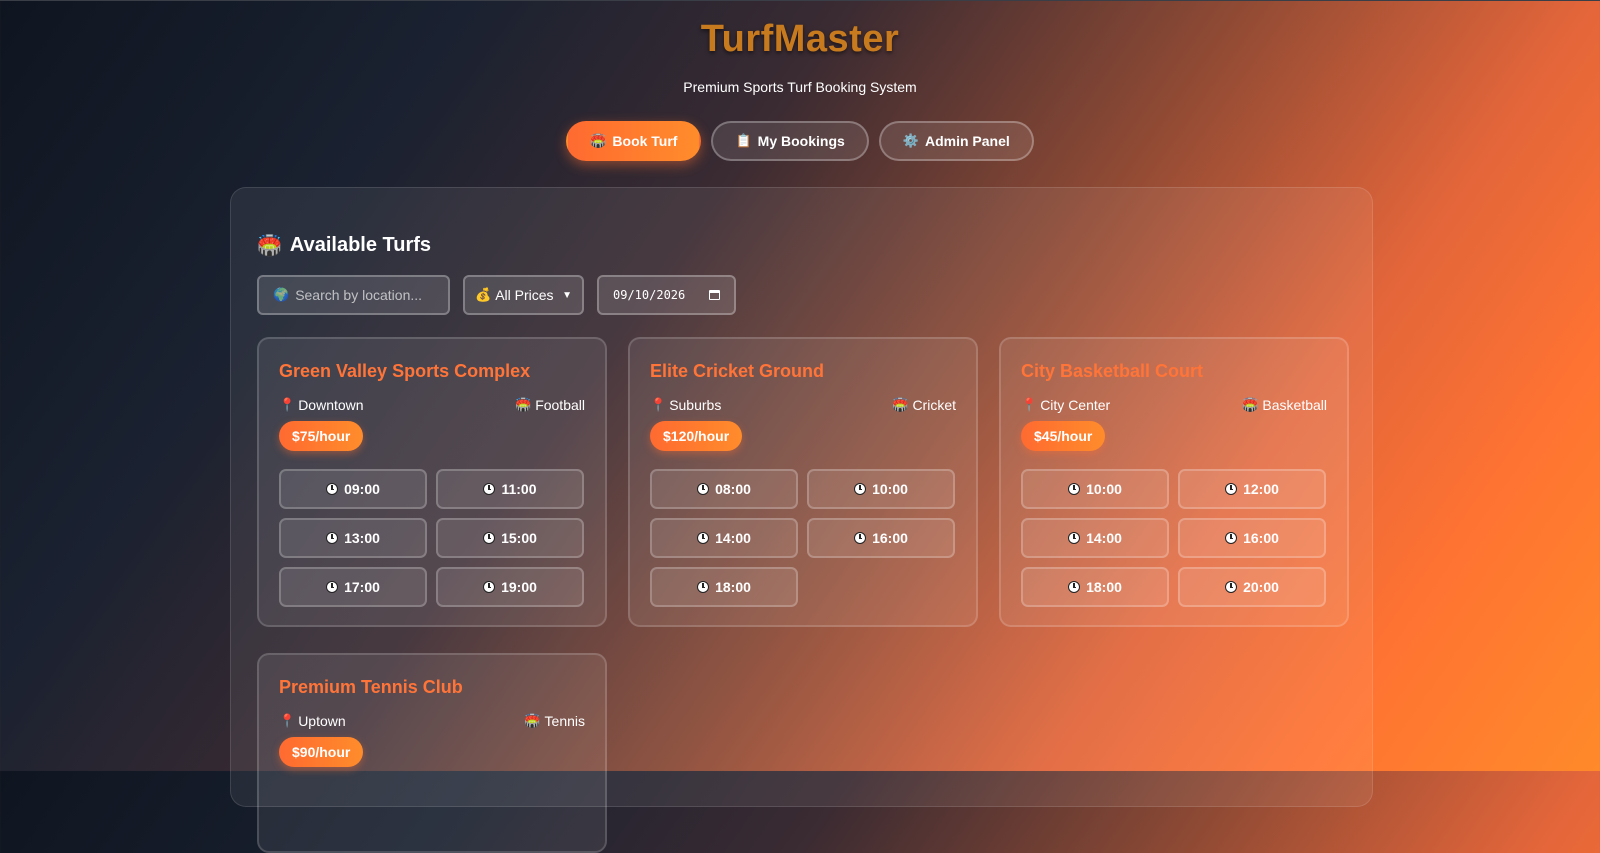 Image resolution: width=1600 pixels, height=853 pixels. I want to click on turf-location: 📍 Uptown, so click(312, 721).